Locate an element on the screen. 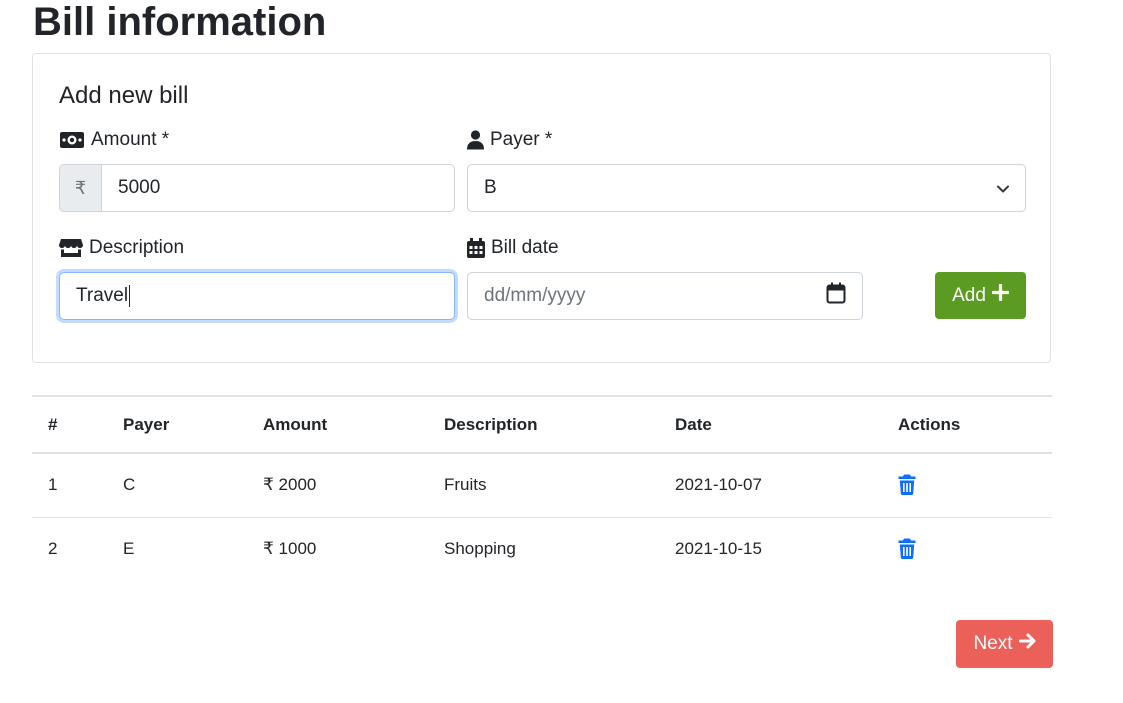  text-caret is located at coordinates (130, 296).